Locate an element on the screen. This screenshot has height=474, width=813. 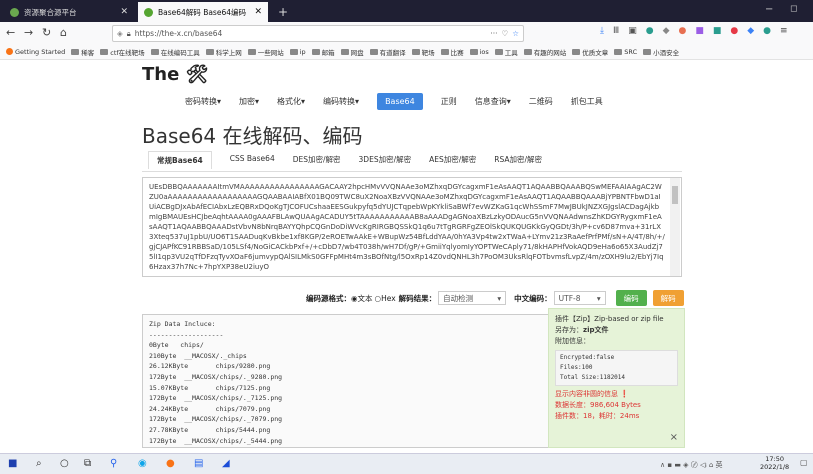
nav-item: 编码转换▾ is located at coordinates (341, 101).